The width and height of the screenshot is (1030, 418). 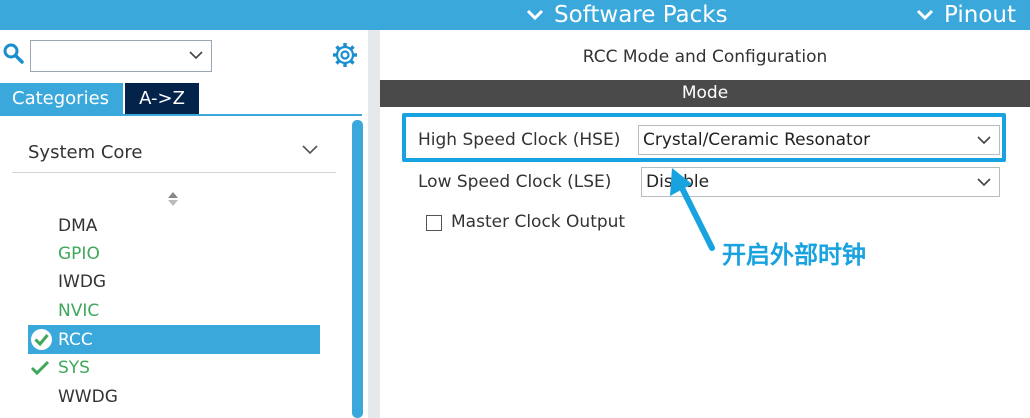 What do you see at coordinates (174, 152) in the screenshot?
I see `category-system-core: System Core` at bounding box center [174, 152].